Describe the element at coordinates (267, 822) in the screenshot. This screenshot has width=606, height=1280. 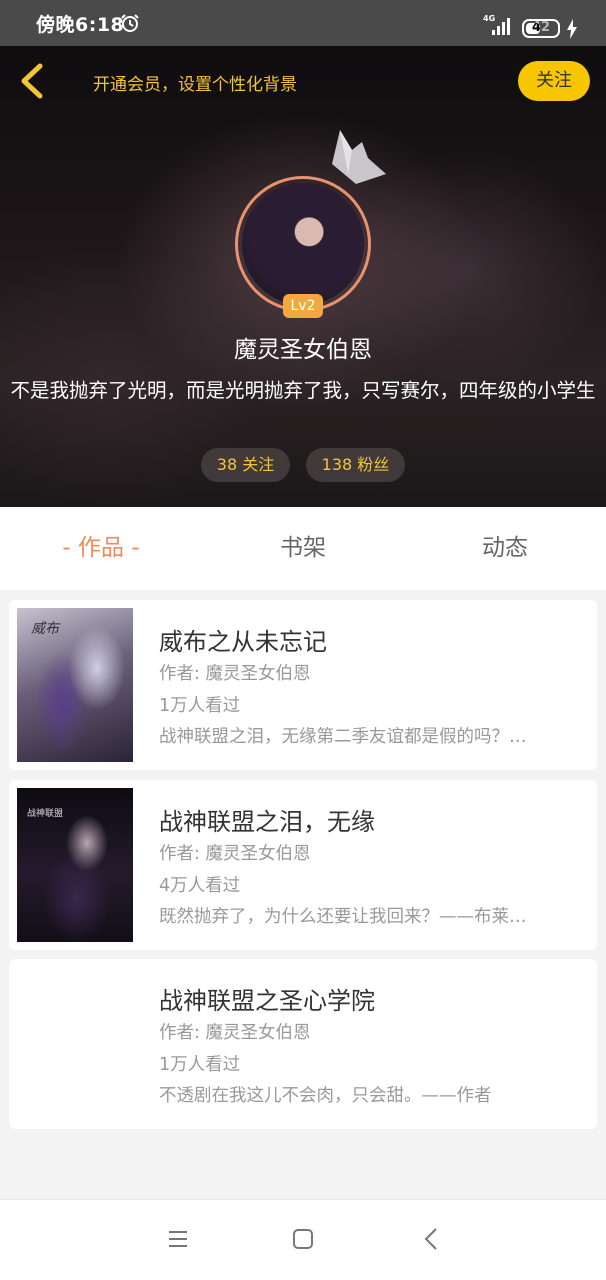
I see `book-title: 战神联盟之泪，无缘` at that location.